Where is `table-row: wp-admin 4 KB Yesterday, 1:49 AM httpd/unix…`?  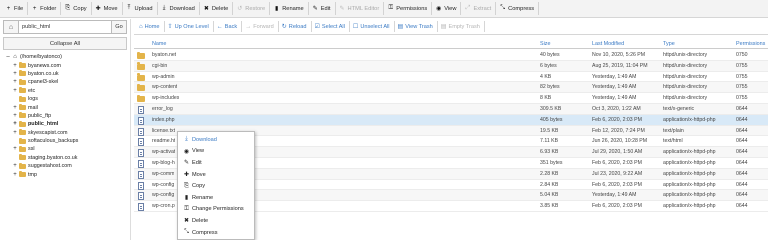 table-row: wp-admin 4 KB Yesterday, 1:49 AM httpd/unix… is located at coordinates (451, 77).